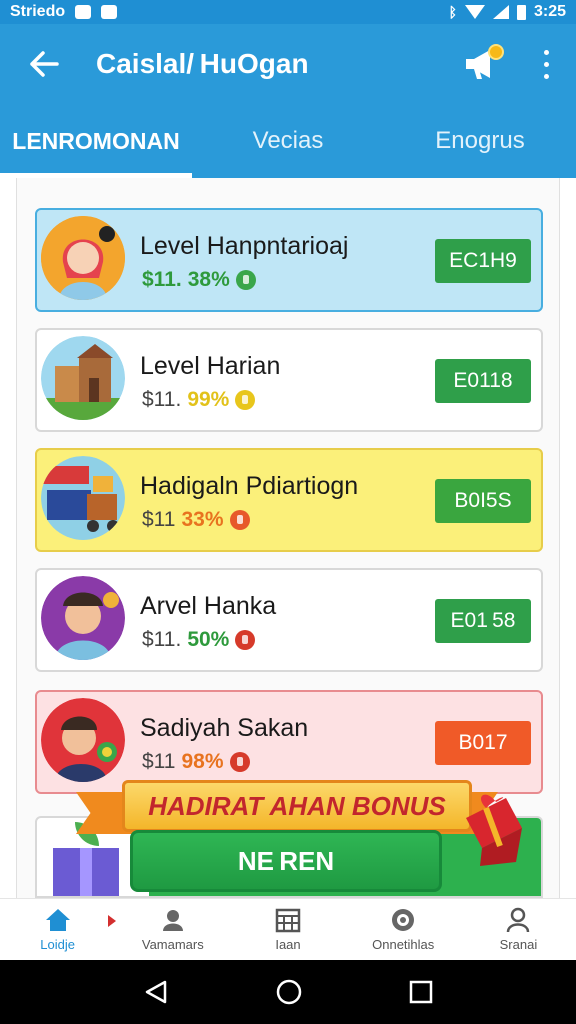 The width and height of the screenshot is (576, 1024). I want to click on tab-1: LENROMONAN, so click(96, 141).